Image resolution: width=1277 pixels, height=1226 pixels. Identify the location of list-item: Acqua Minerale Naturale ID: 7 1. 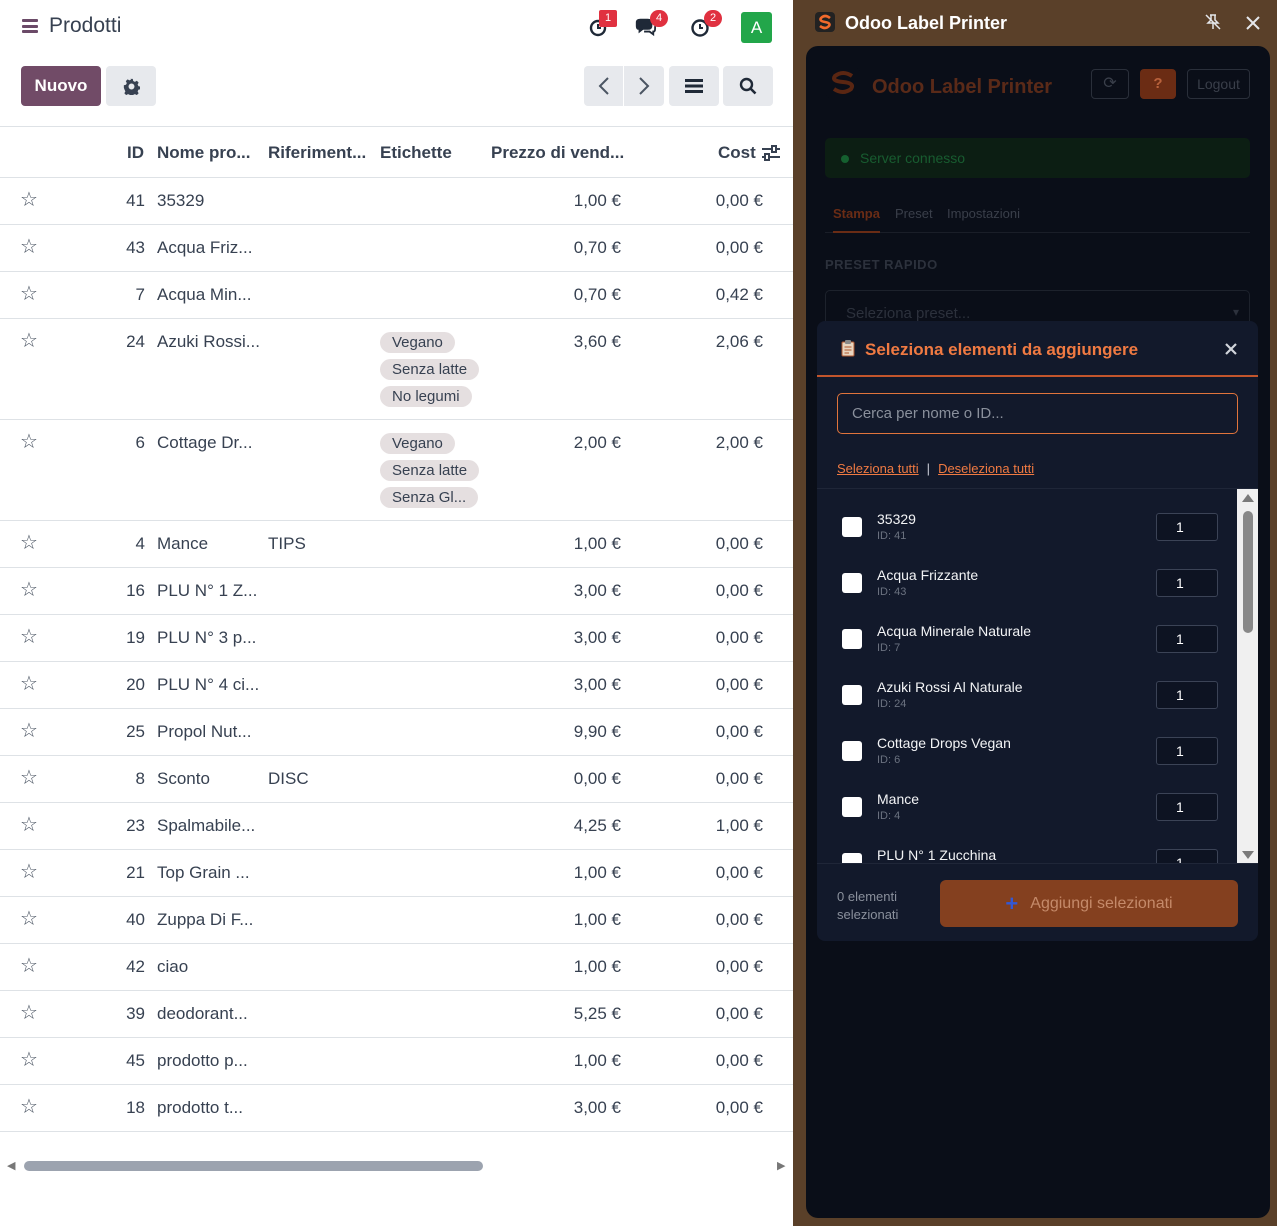
(1027, 629).